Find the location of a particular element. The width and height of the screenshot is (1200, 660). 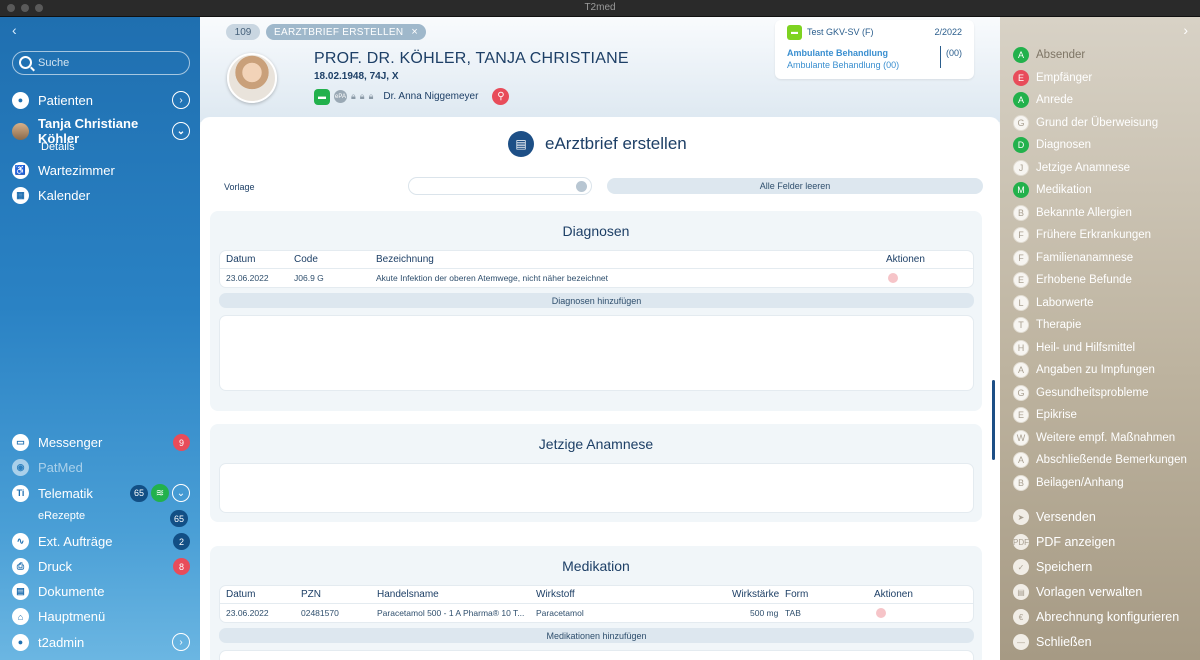

epa-icon: ePA is located at coordinates (340, 96).